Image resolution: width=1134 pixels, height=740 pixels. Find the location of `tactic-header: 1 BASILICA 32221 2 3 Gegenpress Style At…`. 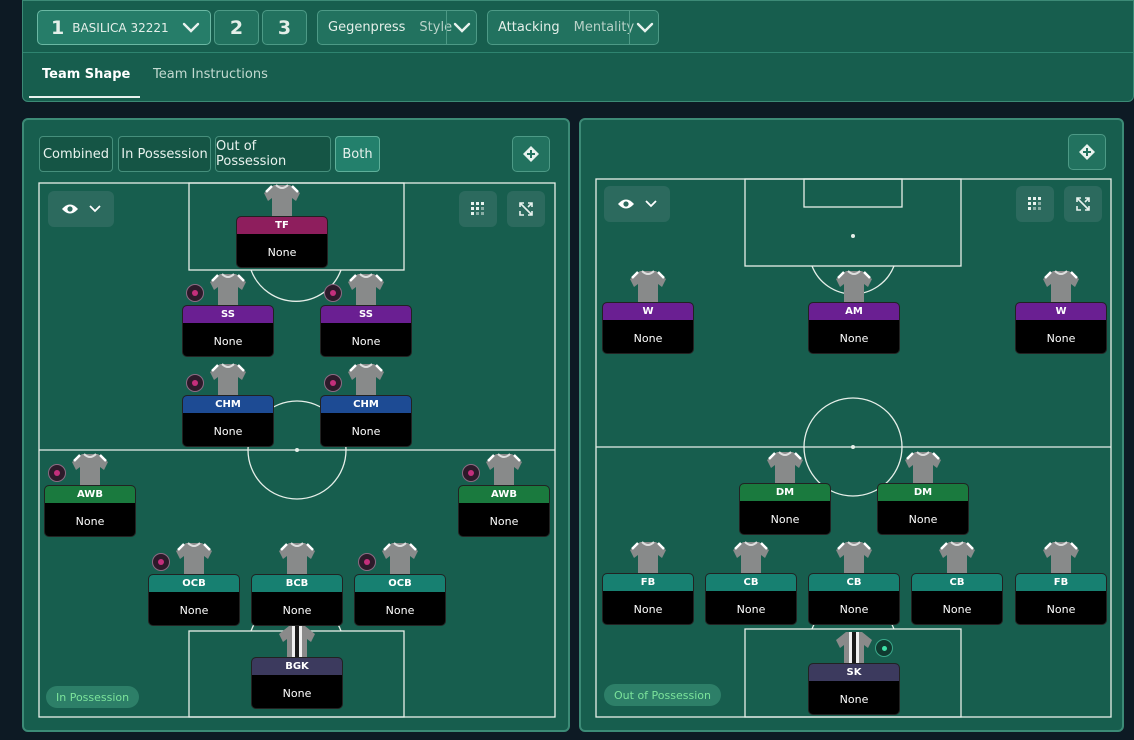

tactic-header: 1 BASILICA 32221 2 3 Gegenpress Style At… is located at coordinates (578, 51).